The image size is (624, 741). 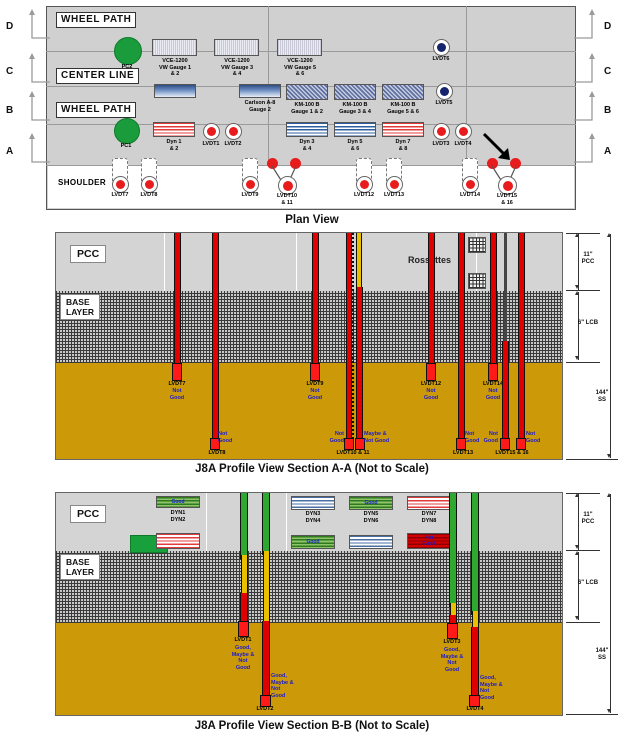 I want to click on lvdt8-marker, so click(x=149, y=184).